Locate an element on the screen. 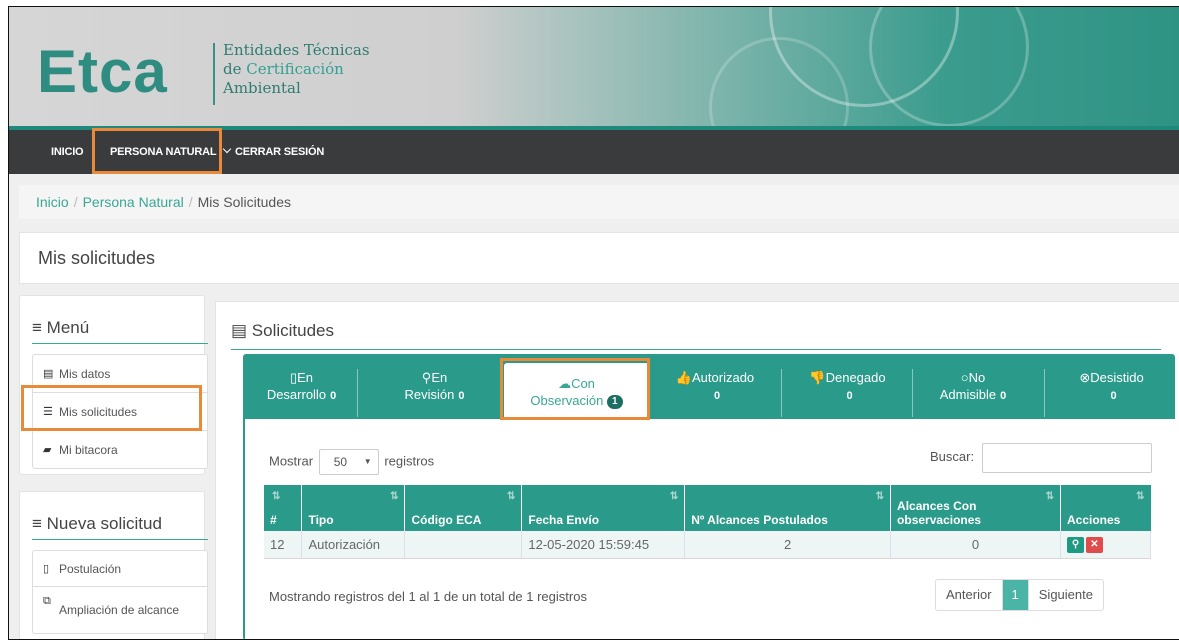 The height and width of the screenshot is (644, 1179). copy-icon: ⧉ is located at coordinates (47, 601).